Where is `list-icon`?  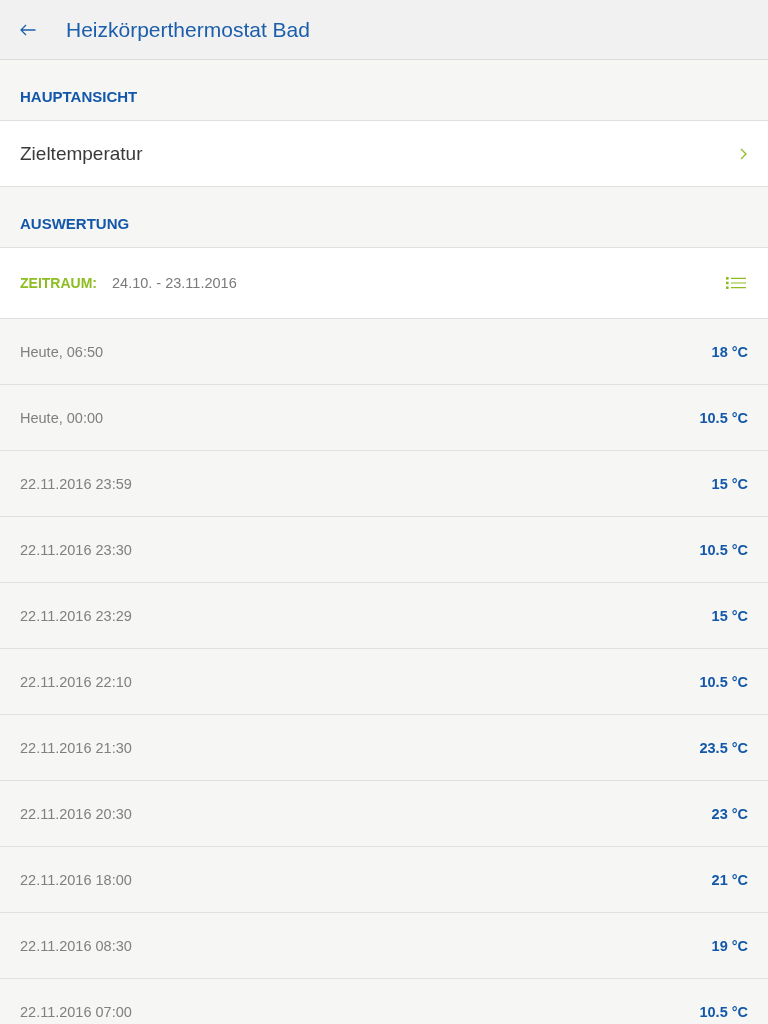 list-icon is located at coordinates (736, 283).